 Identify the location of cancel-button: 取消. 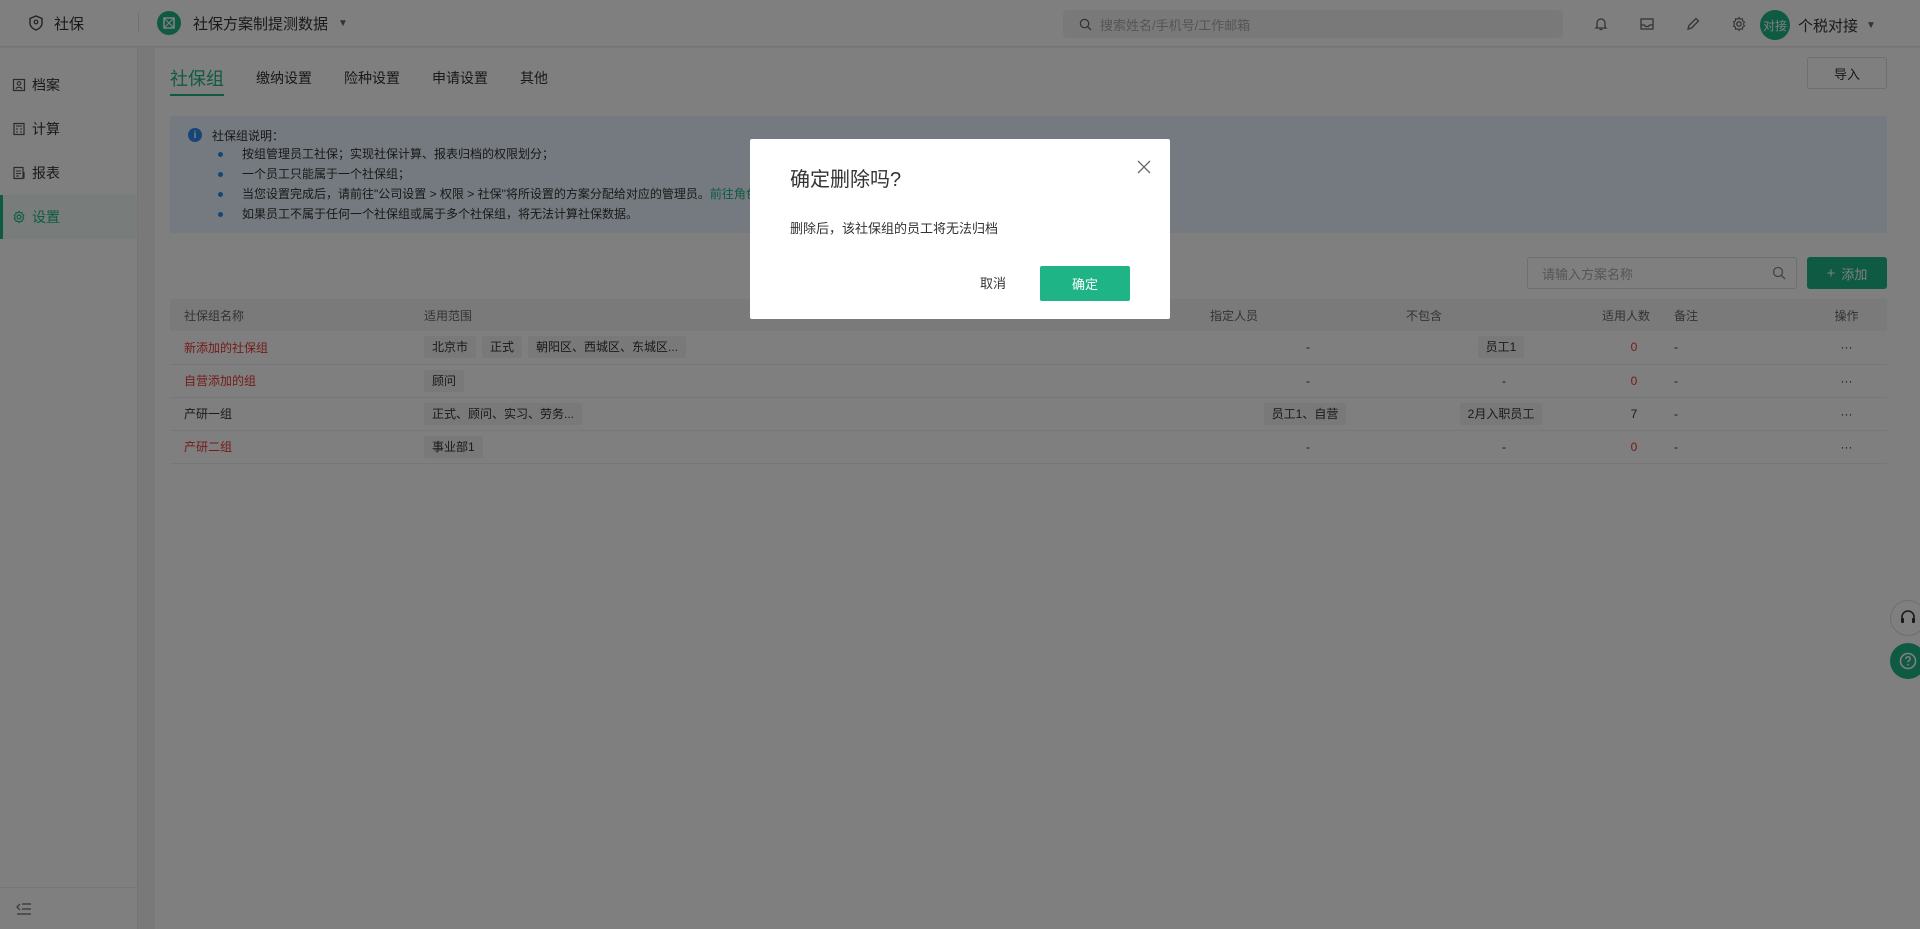
(993, 282).